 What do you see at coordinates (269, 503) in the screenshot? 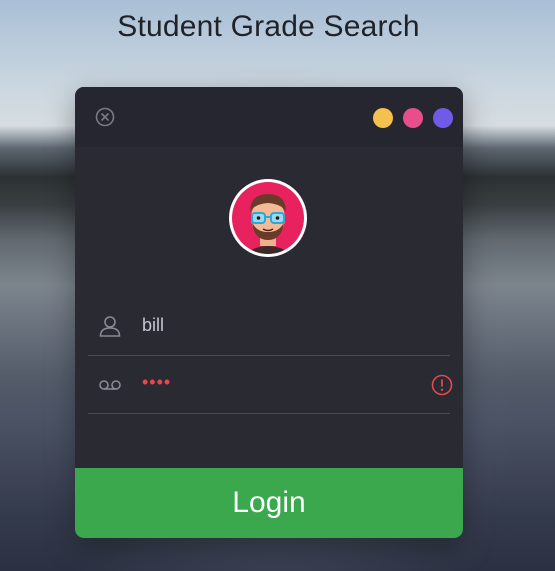
I see `login-button: Login` at bounding box center [269, 503].